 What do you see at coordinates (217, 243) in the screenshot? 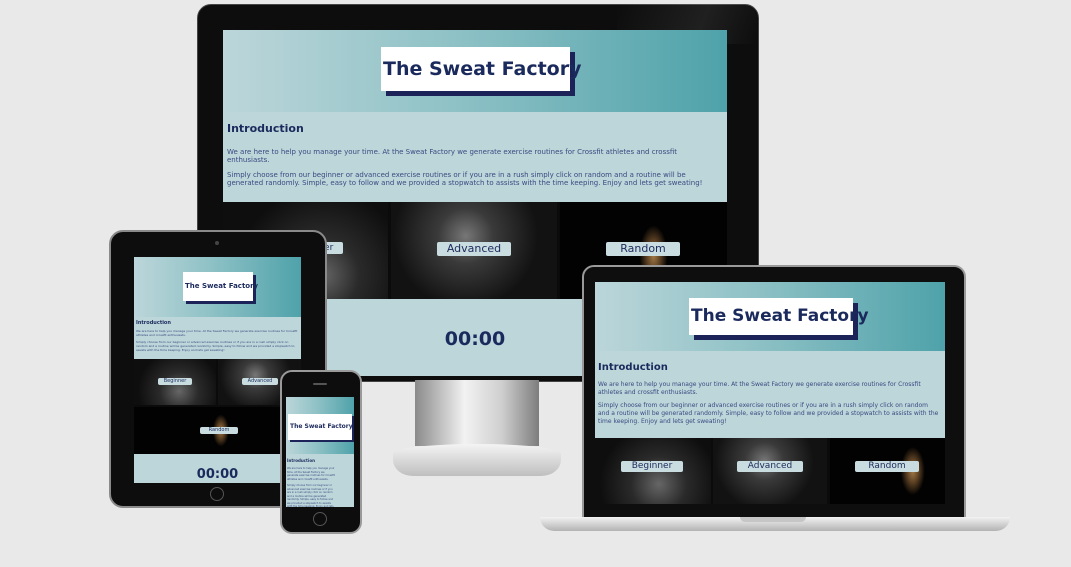
I see `tablet-camera` at bounding box center [217, 243].